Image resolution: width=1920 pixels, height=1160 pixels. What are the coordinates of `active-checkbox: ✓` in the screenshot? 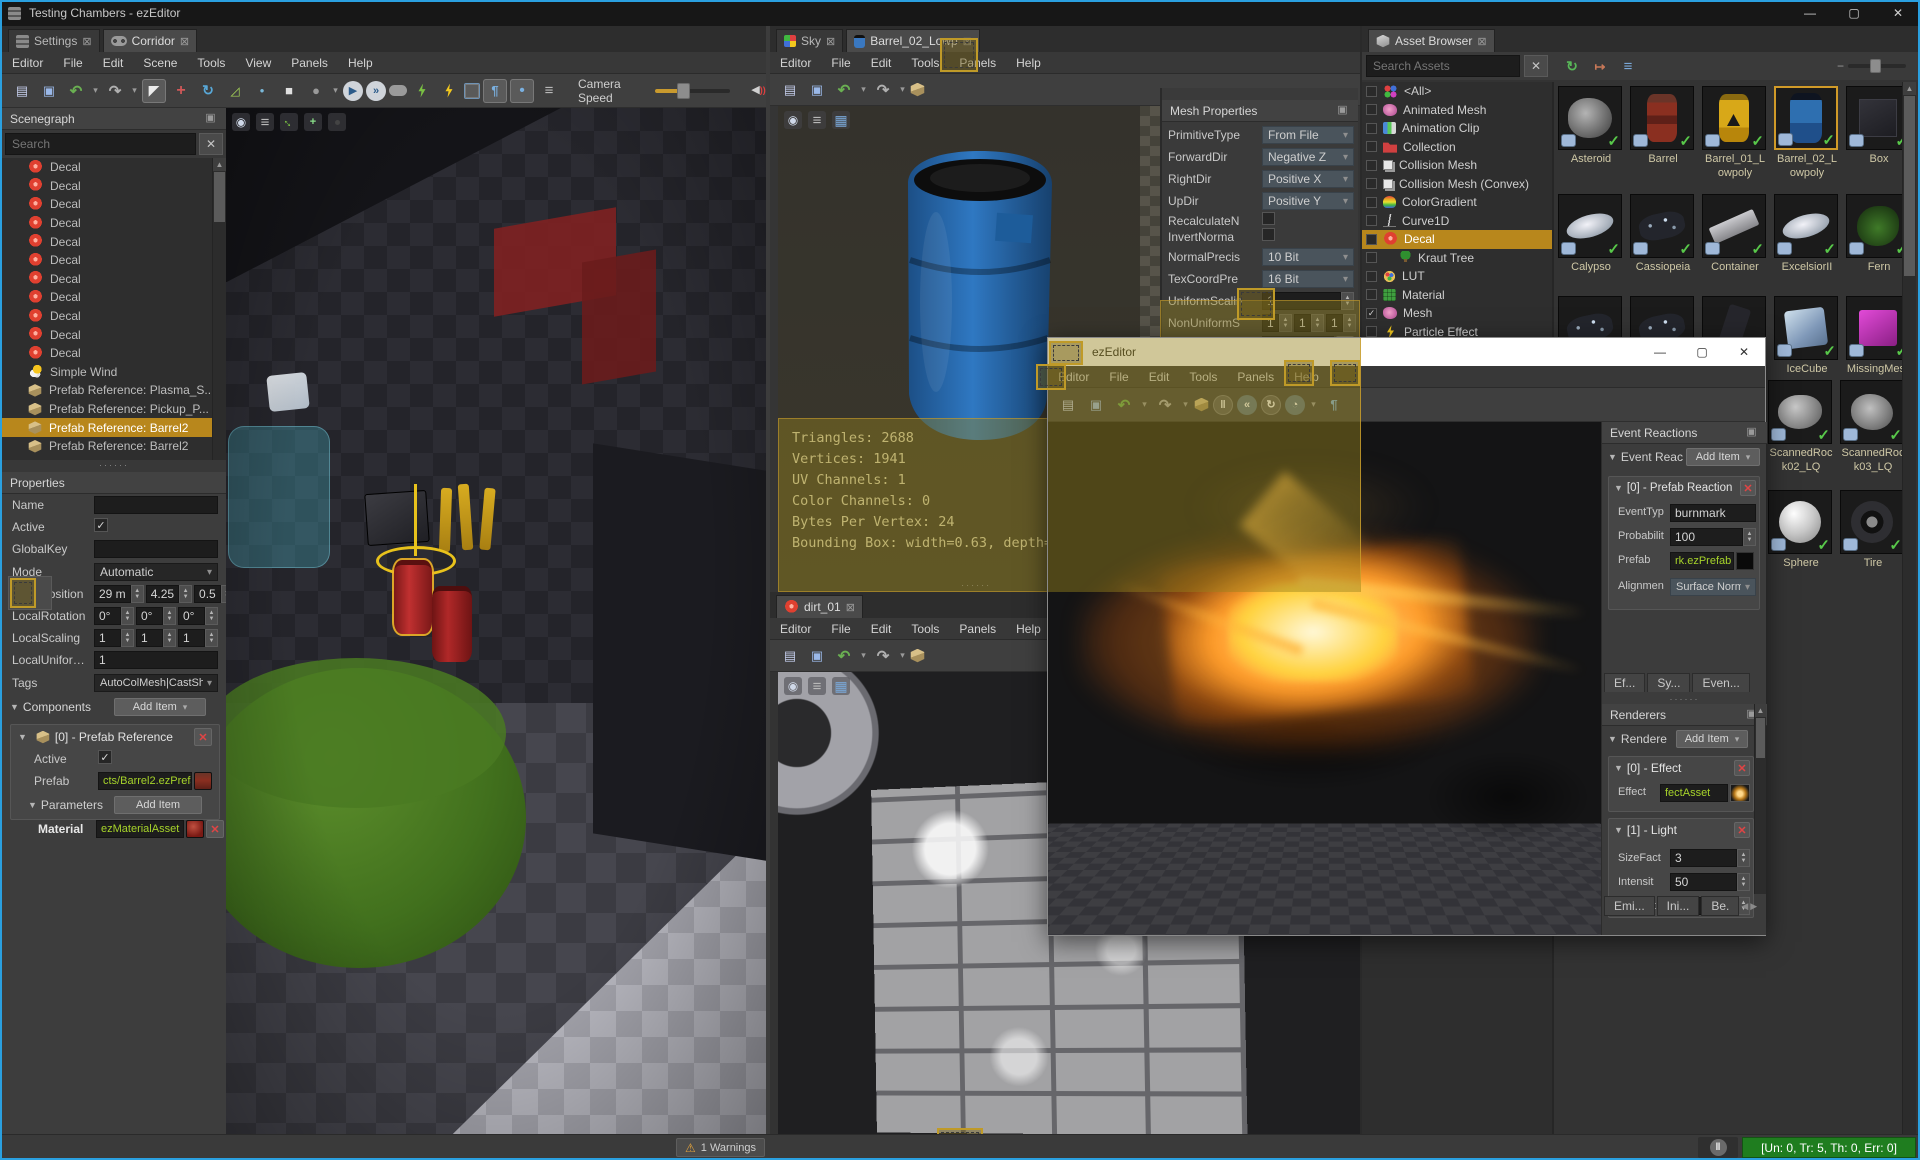 It's located at (101, 525).